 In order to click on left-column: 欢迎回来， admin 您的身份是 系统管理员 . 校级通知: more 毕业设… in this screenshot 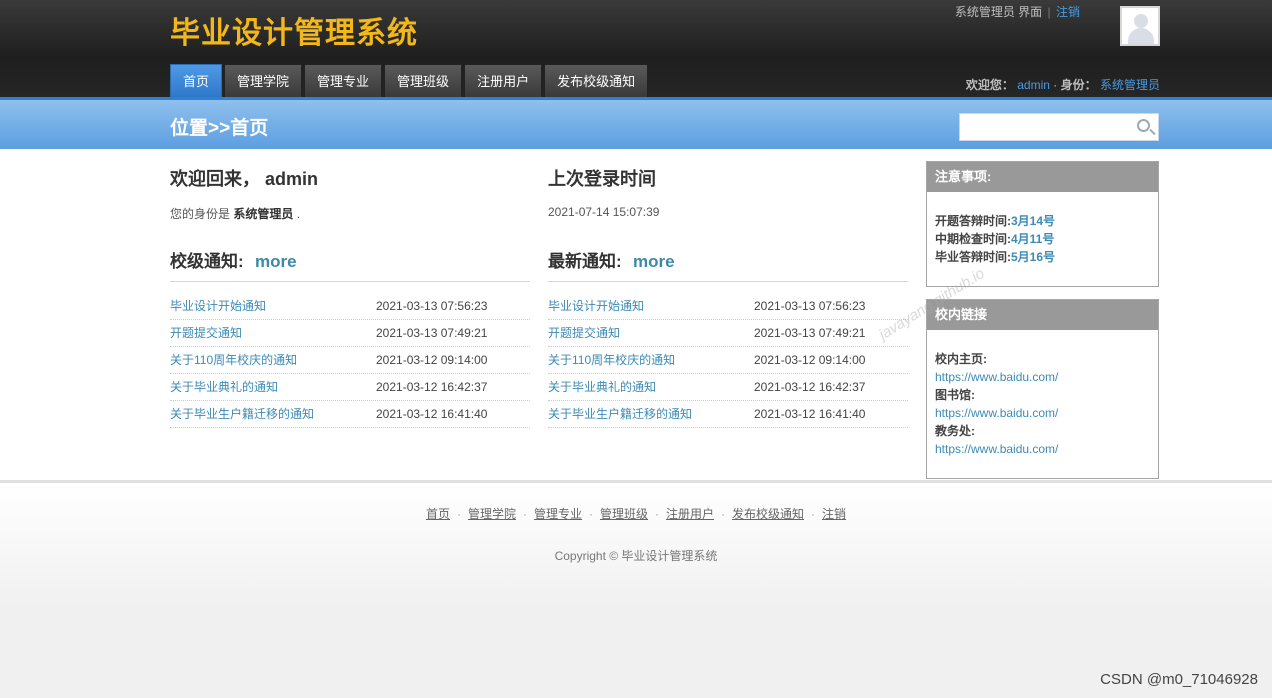, I will do `click(350, 288)`.